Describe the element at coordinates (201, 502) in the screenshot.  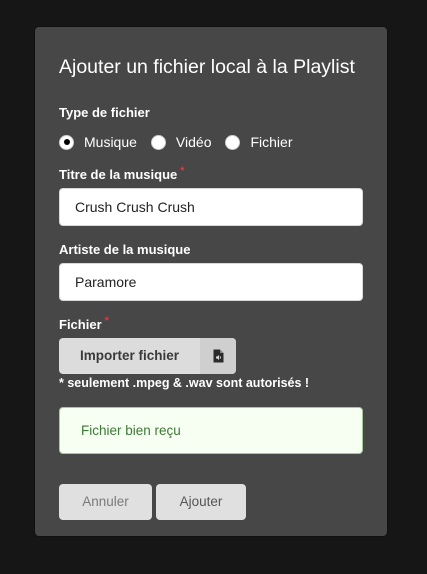
I see `add-button: Ajouter` at that location.